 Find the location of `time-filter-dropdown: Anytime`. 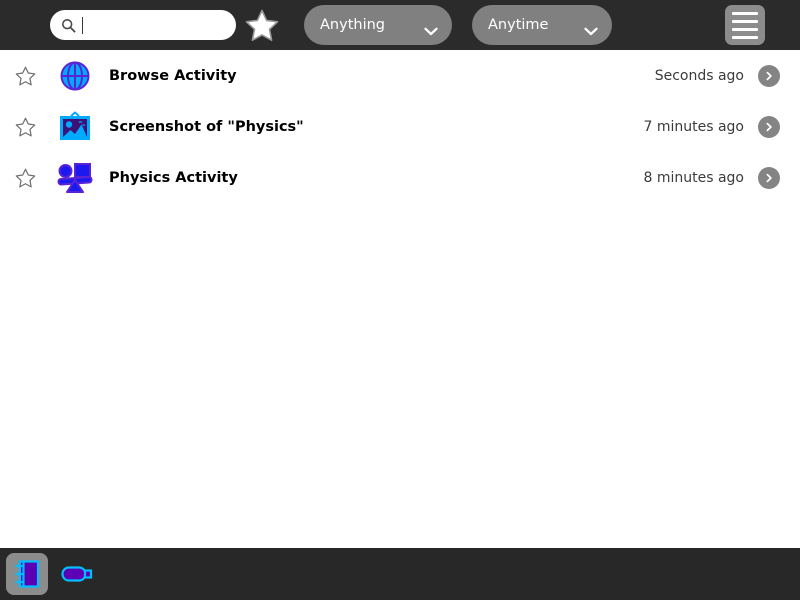

time-filter-dropdown: Anytime is located at coordinates (542, 25).